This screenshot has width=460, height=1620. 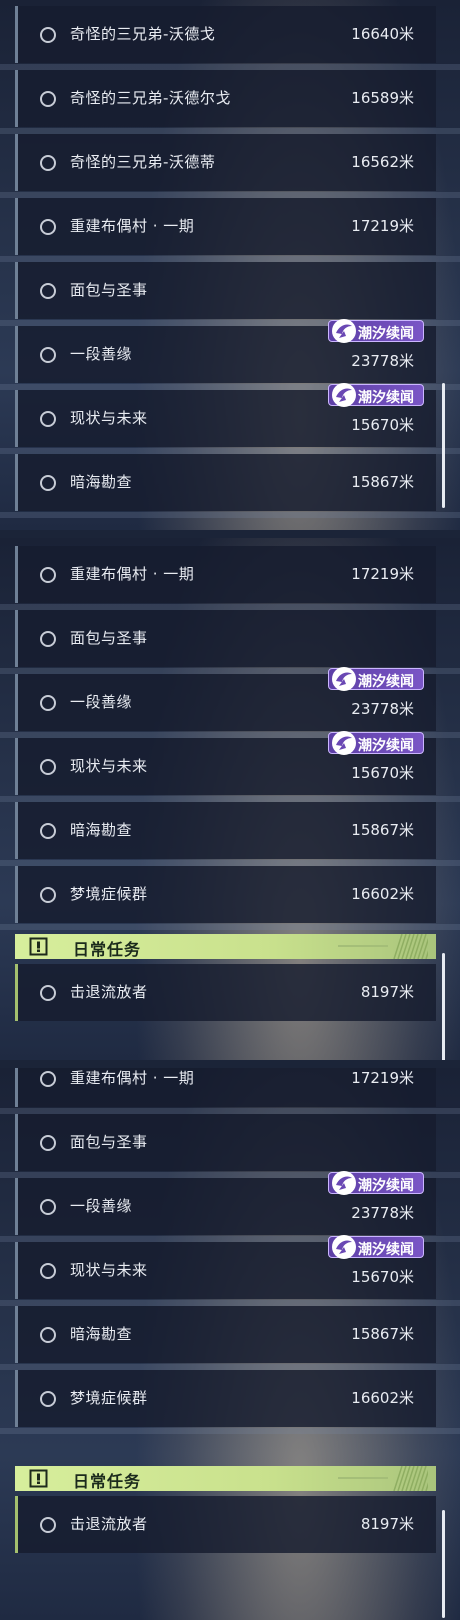 What do you see at coordinates (143, 34) in the screenshot?
I see `quest-title: 奇怪的三兄弟-沃德戈` at bounding box center [143, 34].